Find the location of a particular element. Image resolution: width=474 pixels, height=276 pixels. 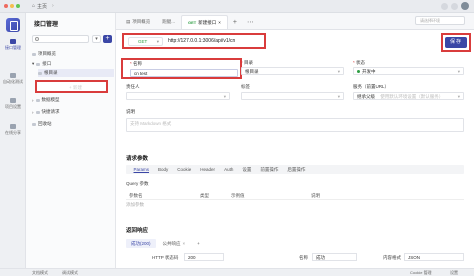

avatar is located at coordinates (465, 6).